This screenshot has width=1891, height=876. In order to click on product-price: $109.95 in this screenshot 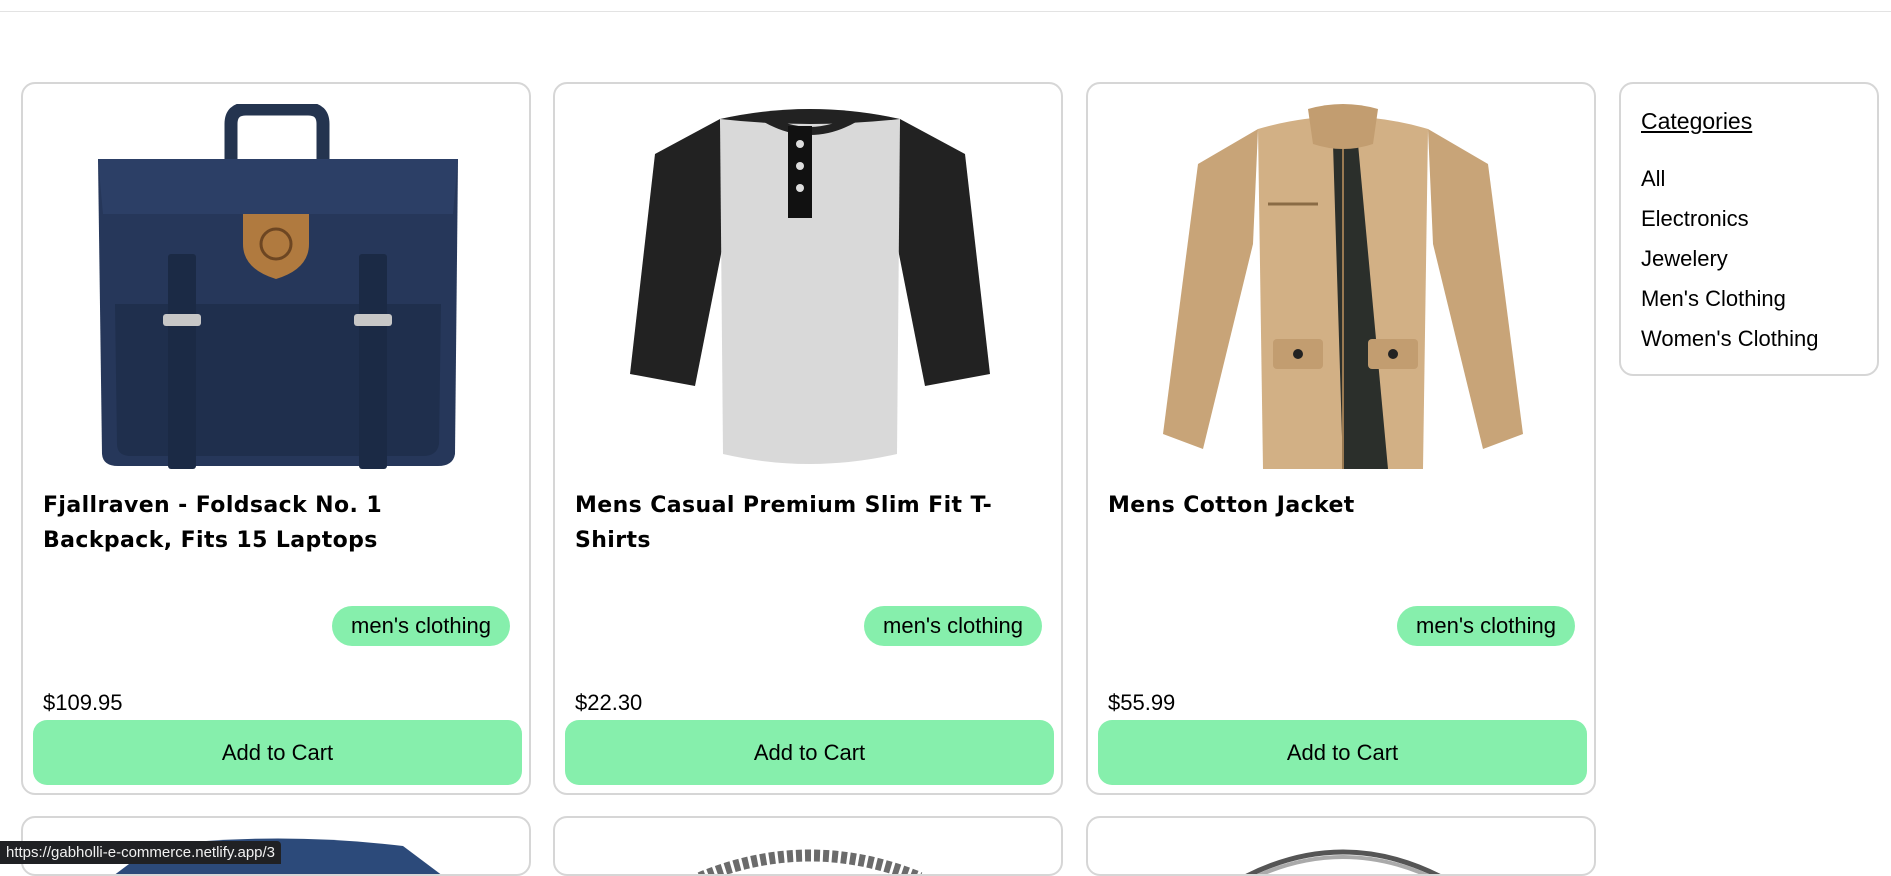, I will do `click(83, 702)`.